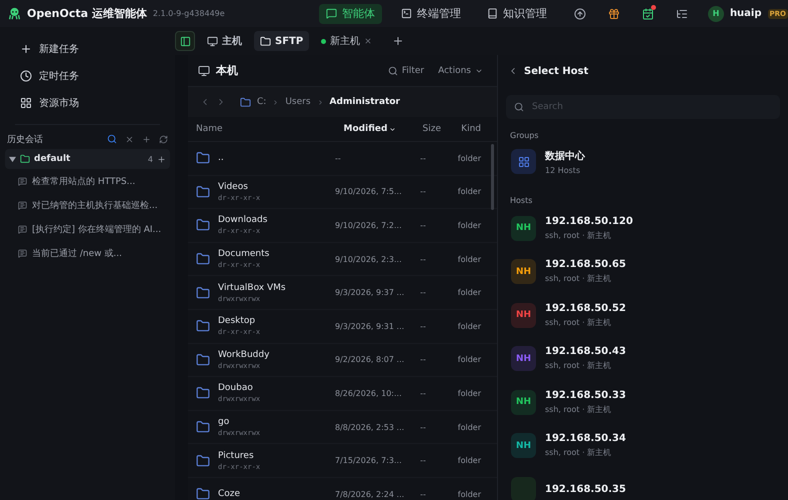 This screenshot has width=788, height=500. What do you see at coordinates (651, 107) in the screenshot?
I see `search-input: Search` at bounding box center [651, 107].